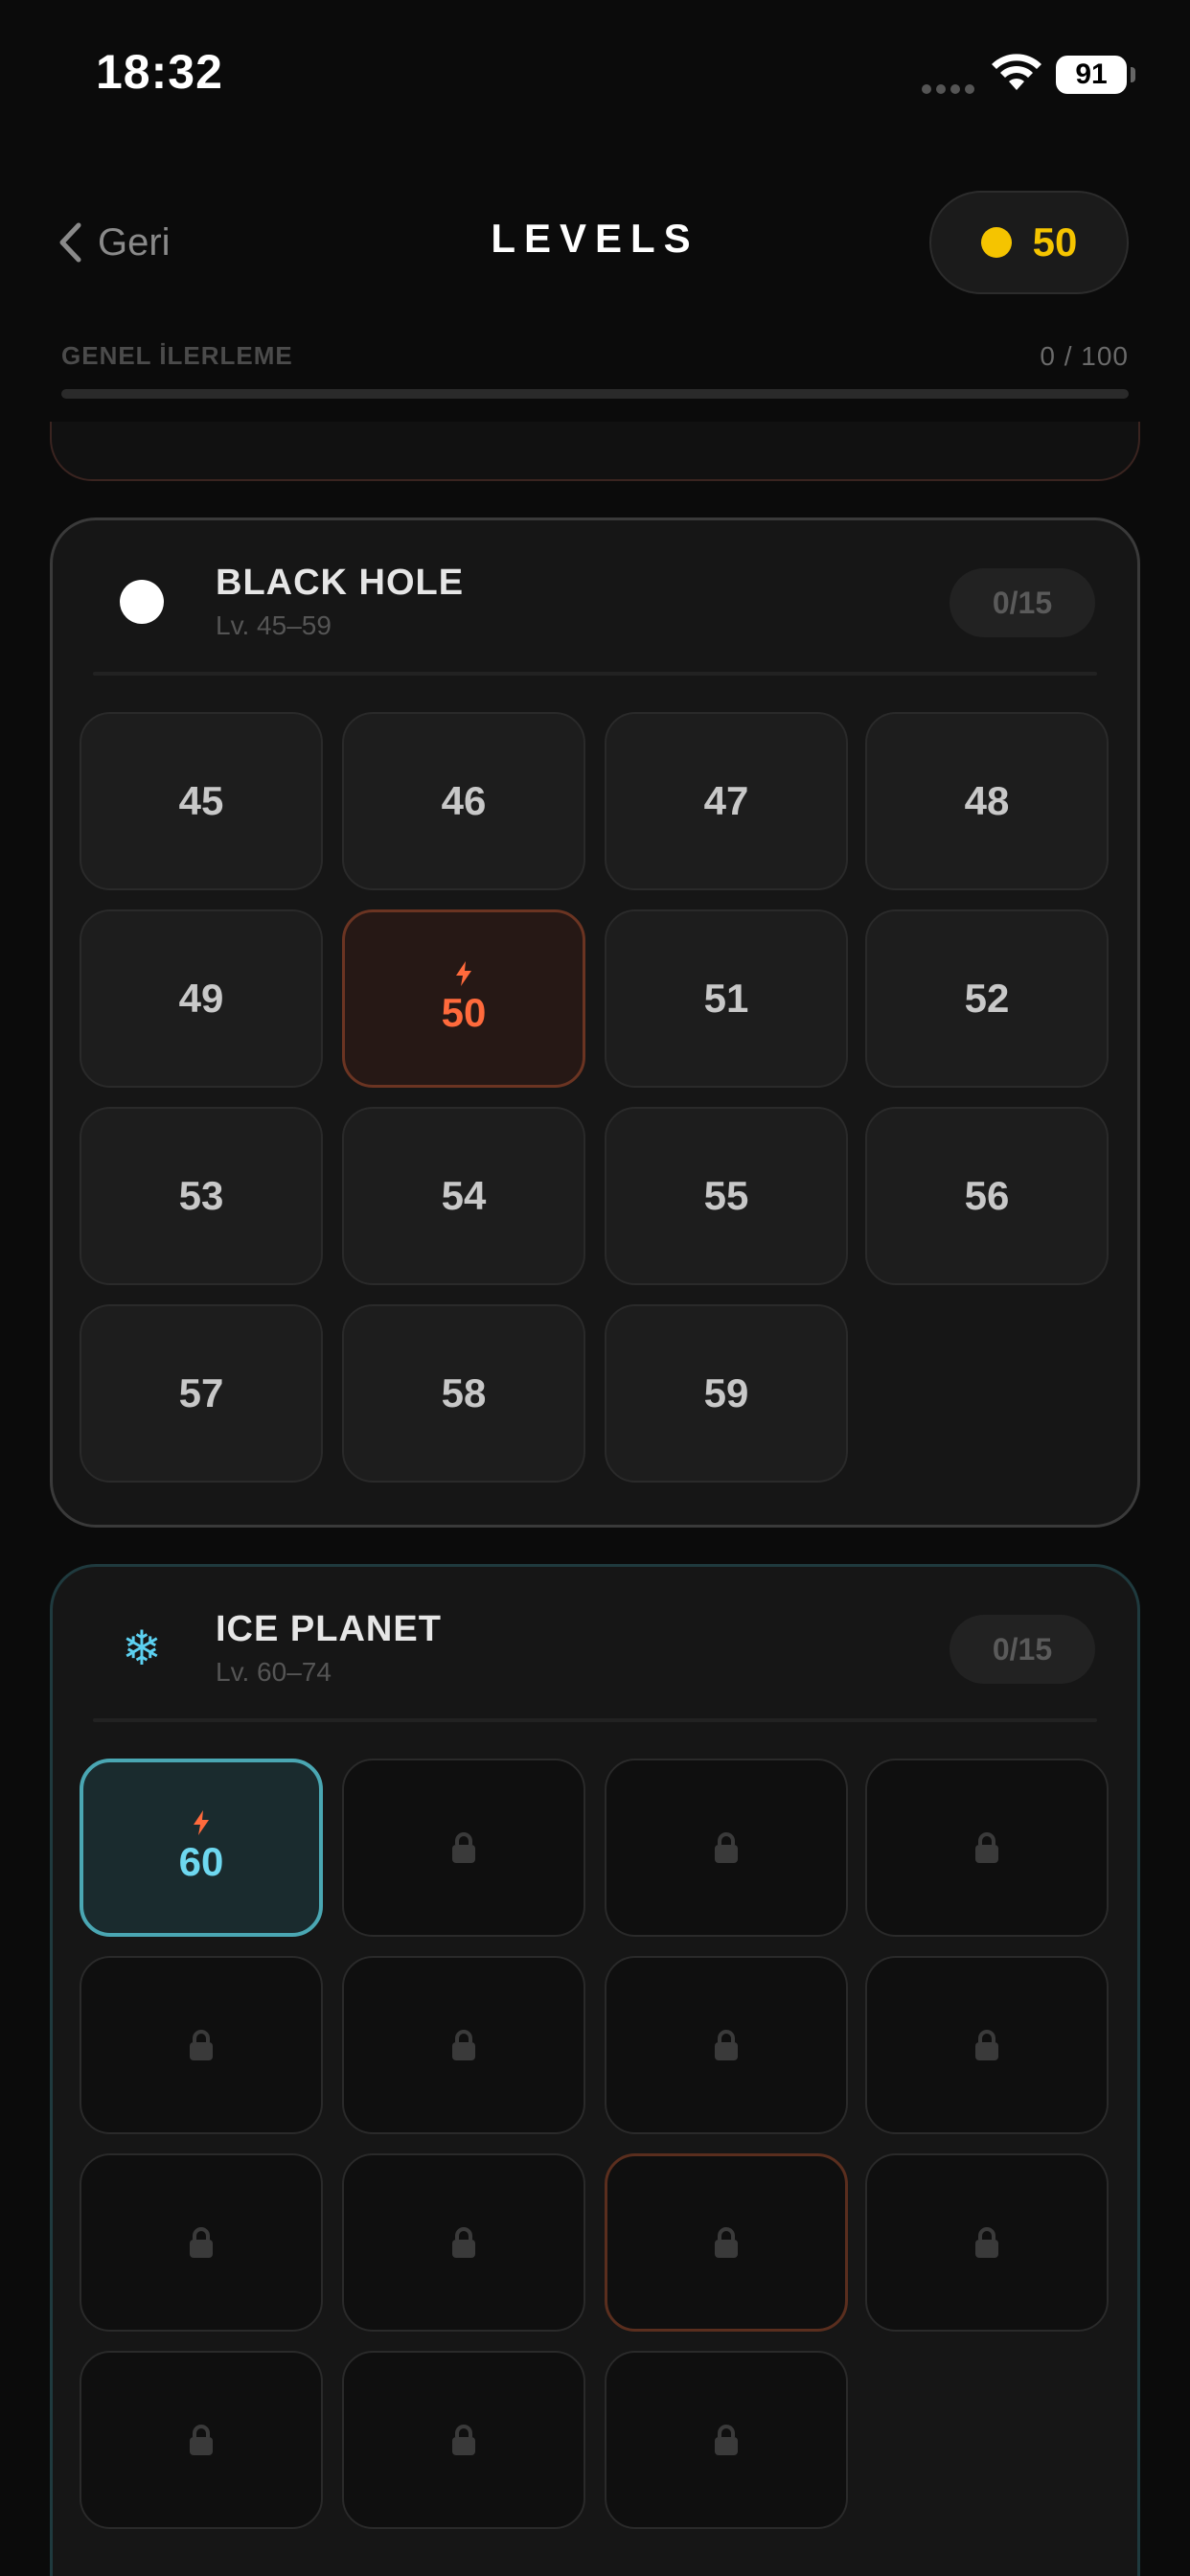 The width and height of the screenshot is (1190, 2576). I want to click on level-tile: 48, so click(987, 801).